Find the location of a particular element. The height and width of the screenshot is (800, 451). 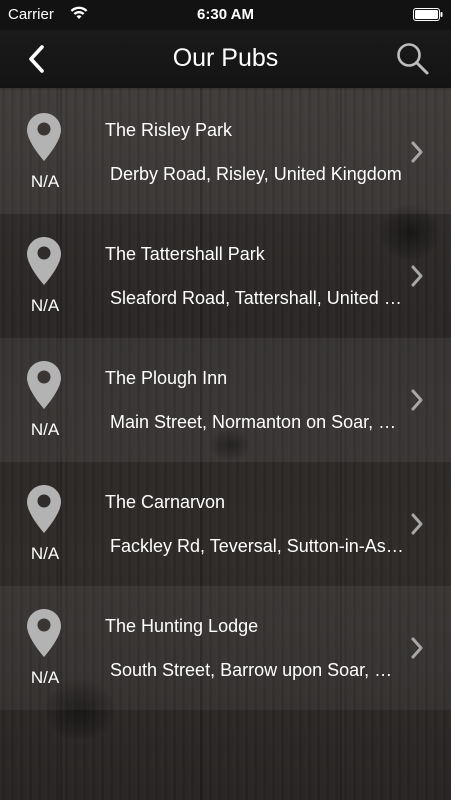

page-title: Our Pubs is located at coordinates (225, 58).